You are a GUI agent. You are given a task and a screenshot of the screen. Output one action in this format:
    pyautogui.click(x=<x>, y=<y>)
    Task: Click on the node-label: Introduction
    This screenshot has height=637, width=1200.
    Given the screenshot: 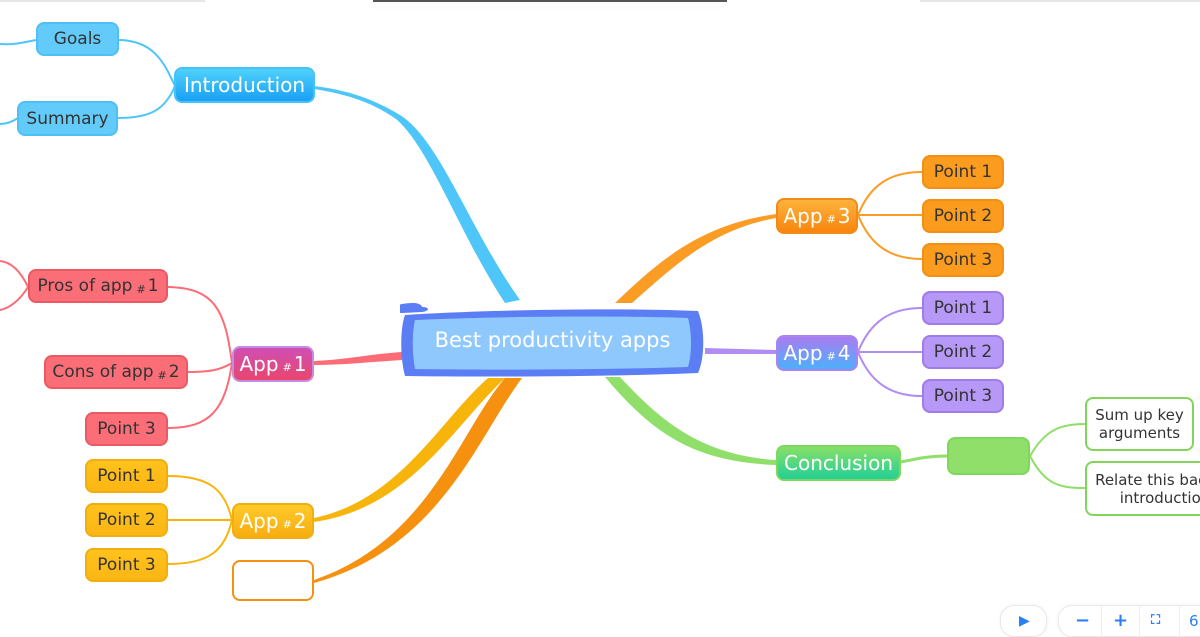 What is the action you would take?
    pyautogui.click(x=244, y=85)
    